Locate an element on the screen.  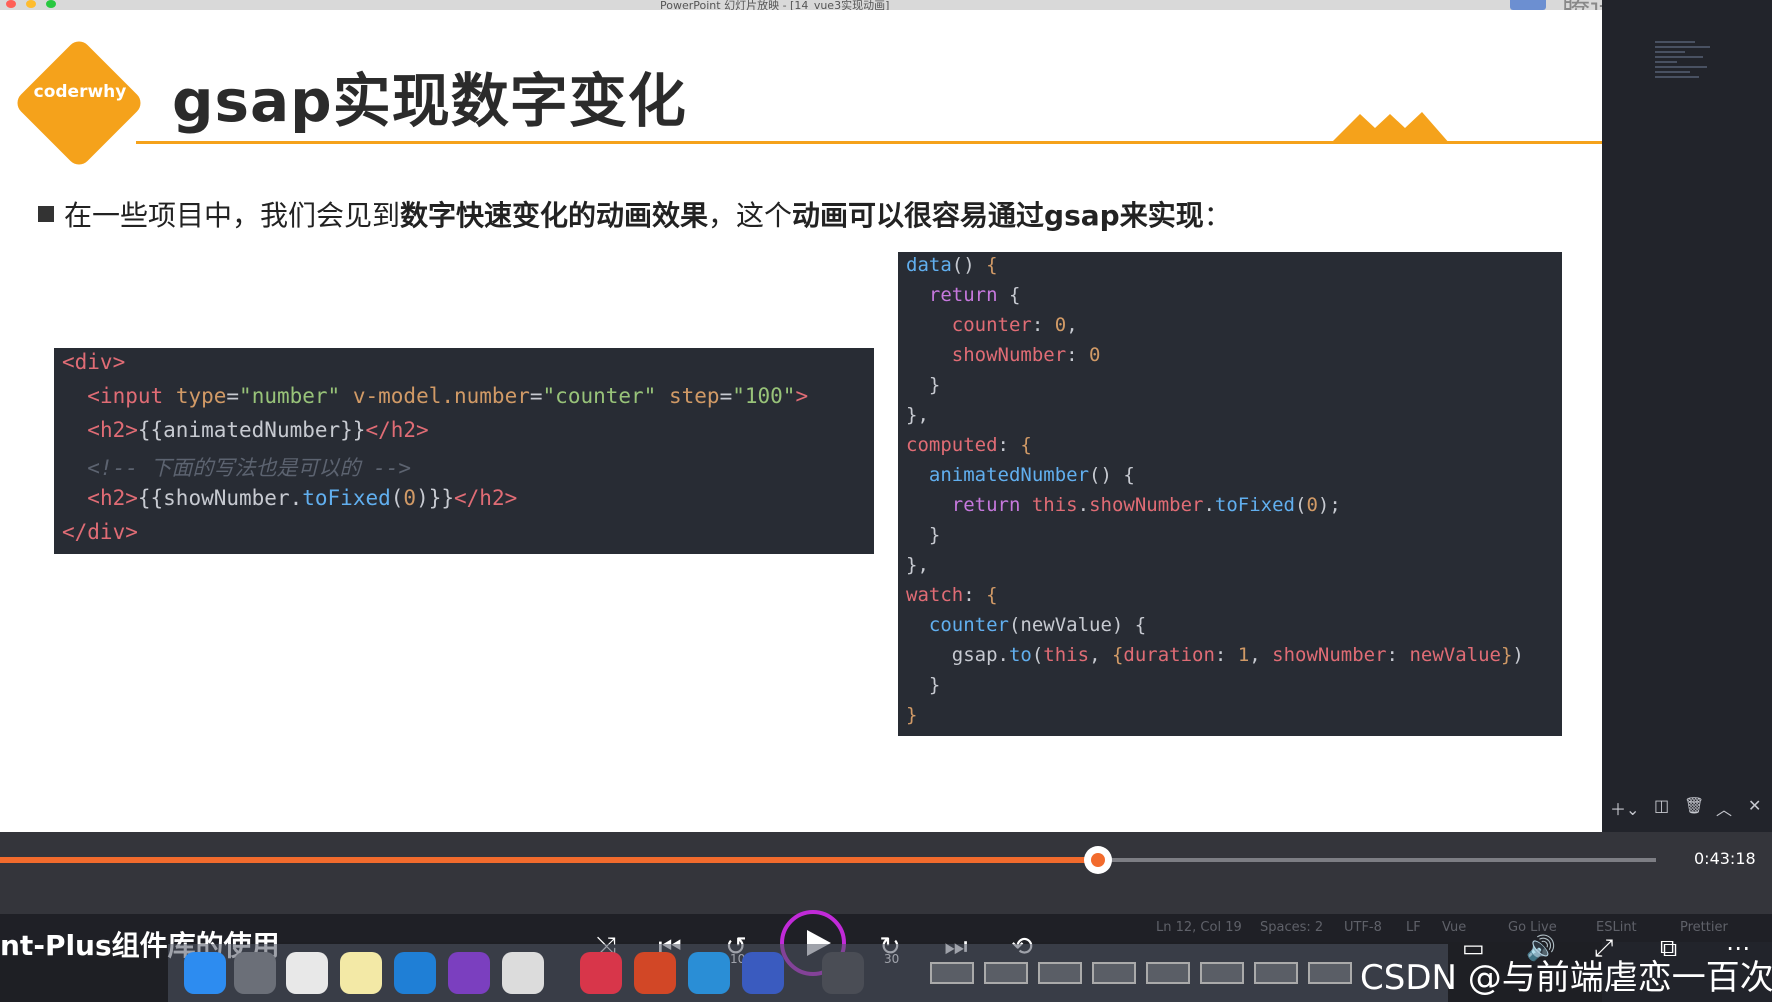
code-line: counter(newValue) { is located at coordinates (1037, 625).